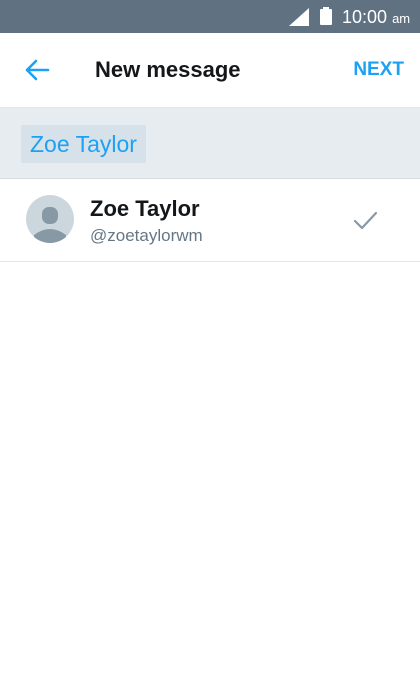  I want to click on status-bar: 10:00 am, so click(210, 16).